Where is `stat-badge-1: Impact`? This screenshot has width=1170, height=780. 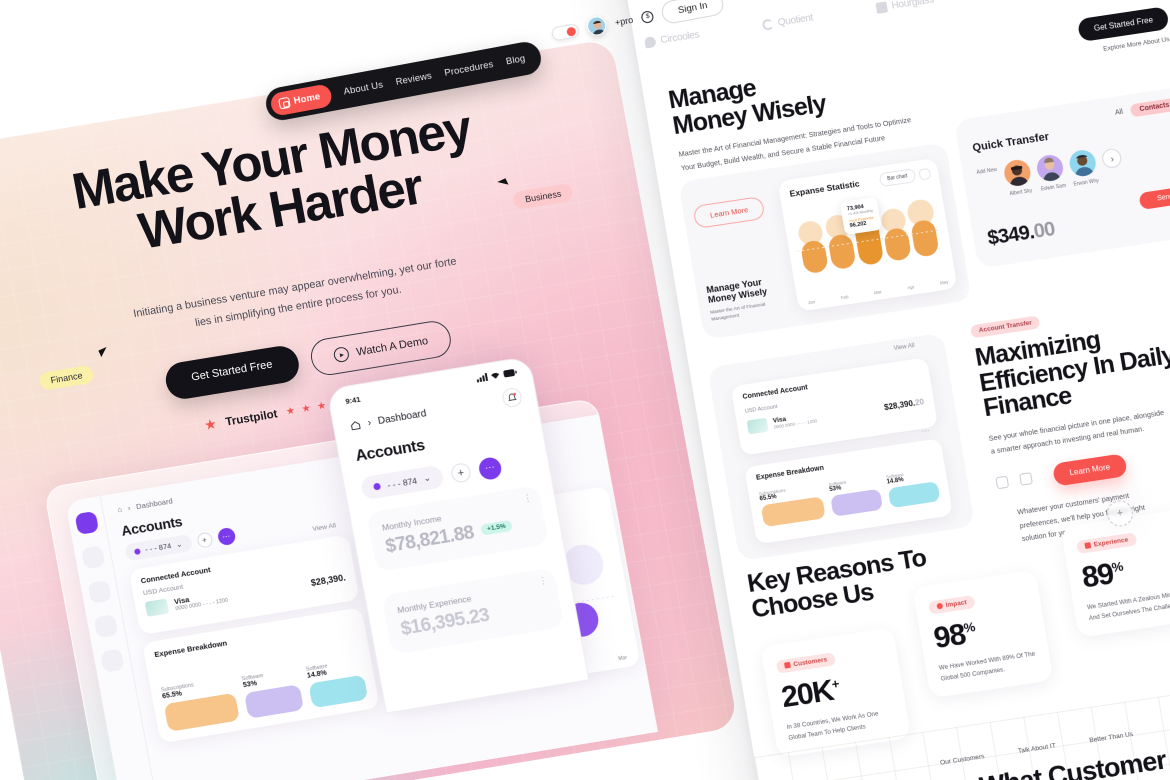
stat-badge-1: Impact is located at coordinates (951, 604).